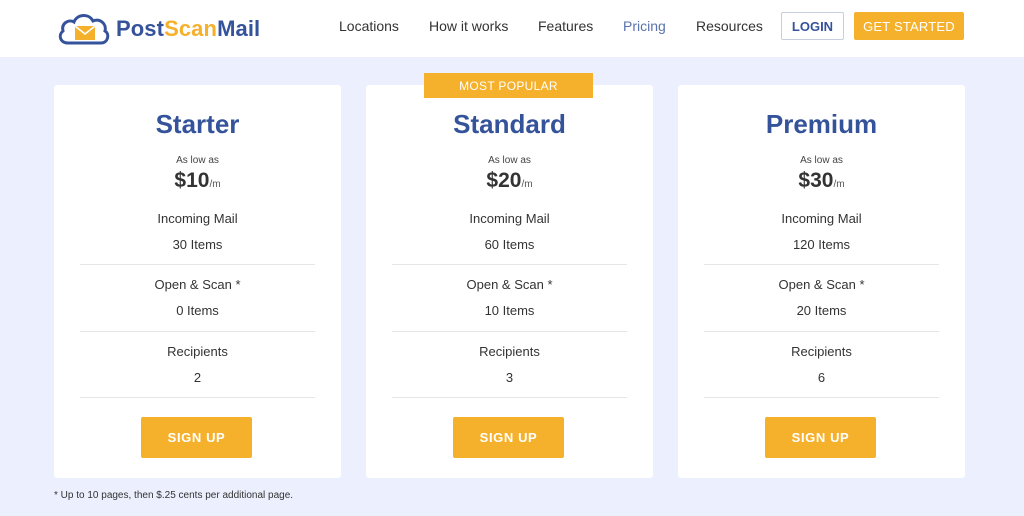 The image size is (1024, 516). What do you see at coordinates (821, 310) in the screenshot?
I see `open-scan-value: 20 Items` at bounding box center [821, 310].